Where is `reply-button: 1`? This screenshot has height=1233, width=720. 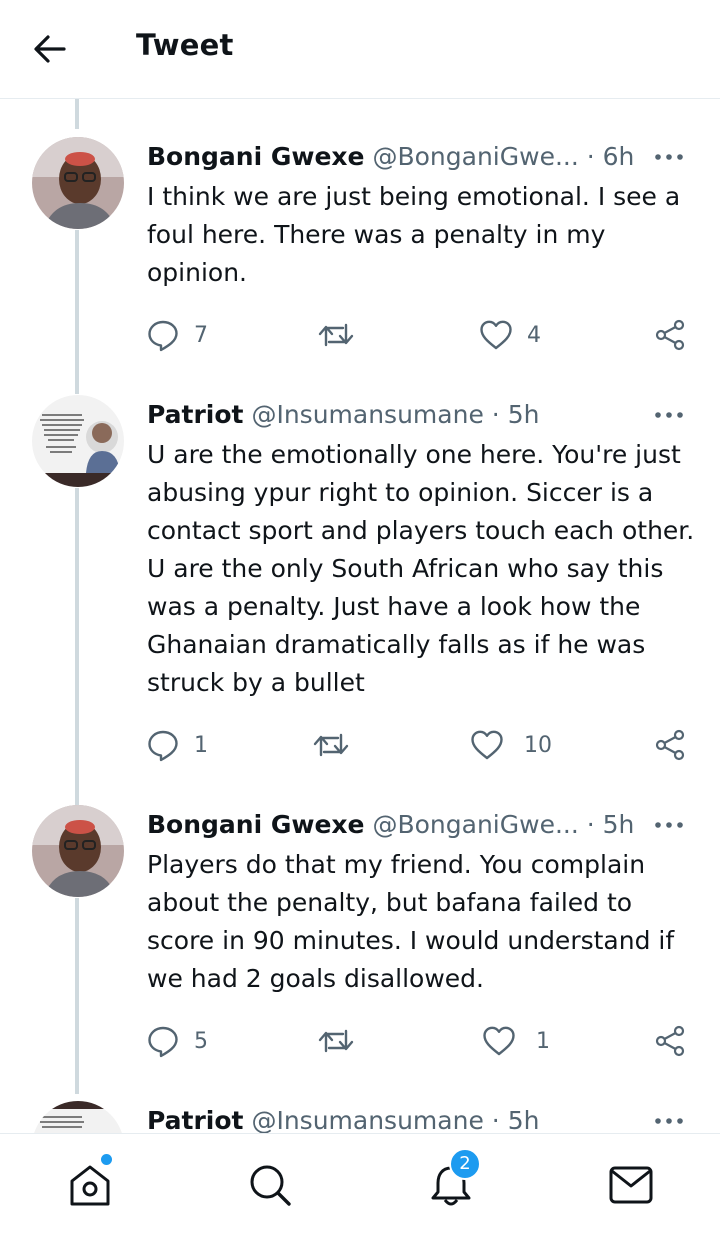
reply-button: 1 is located at coordinates (177, 745).